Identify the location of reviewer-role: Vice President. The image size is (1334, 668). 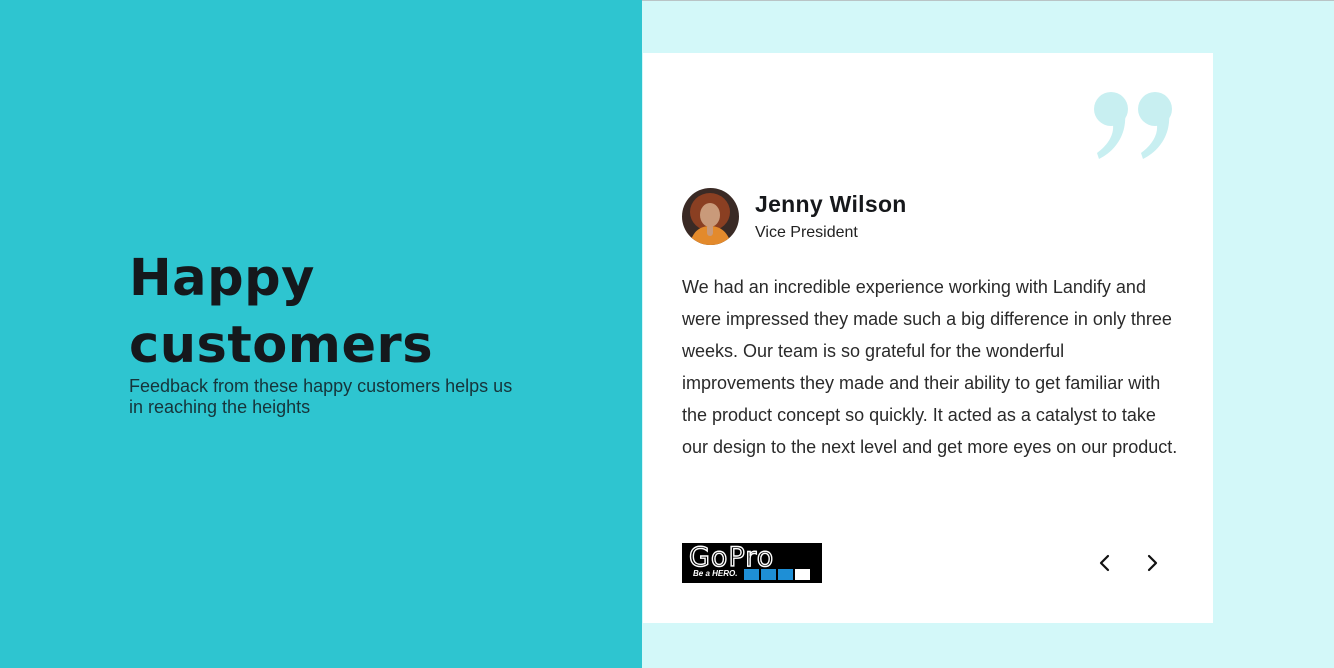
(806, 232).